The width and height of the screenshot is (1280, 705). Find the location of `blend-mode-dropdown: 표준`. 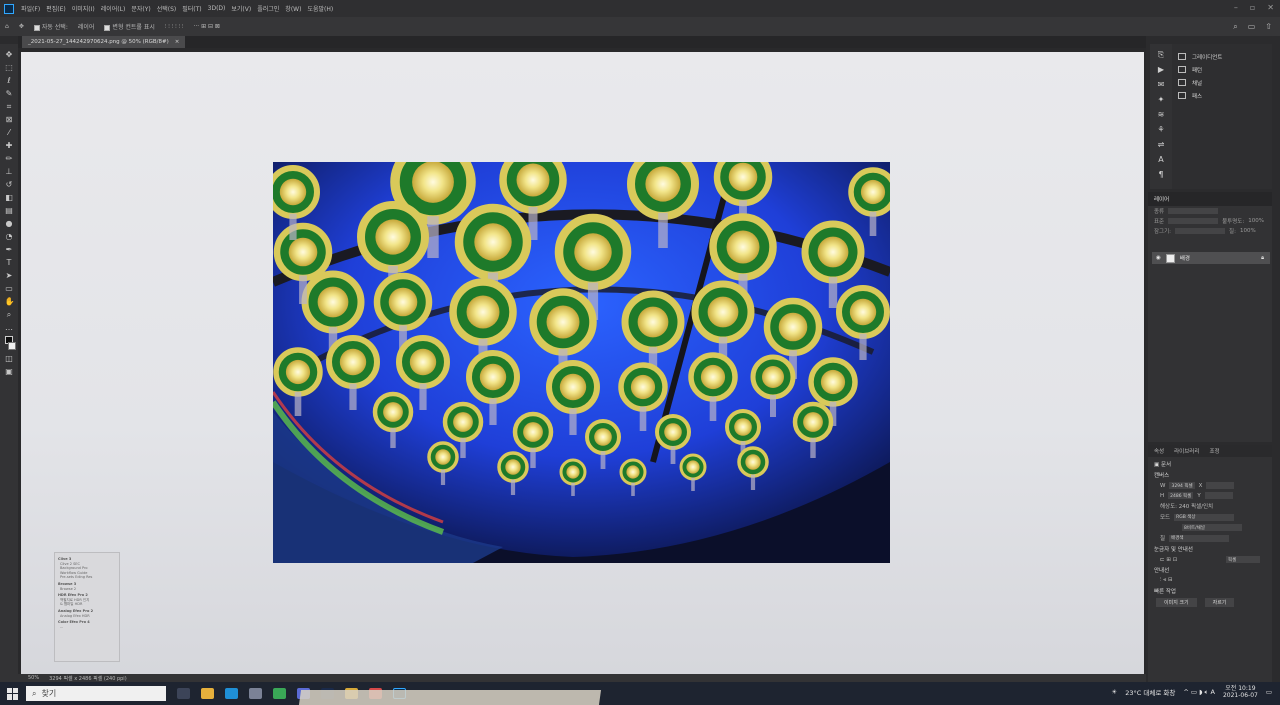

blend-mode-dropdown: 표준 is located at coordinates (1159, 221).